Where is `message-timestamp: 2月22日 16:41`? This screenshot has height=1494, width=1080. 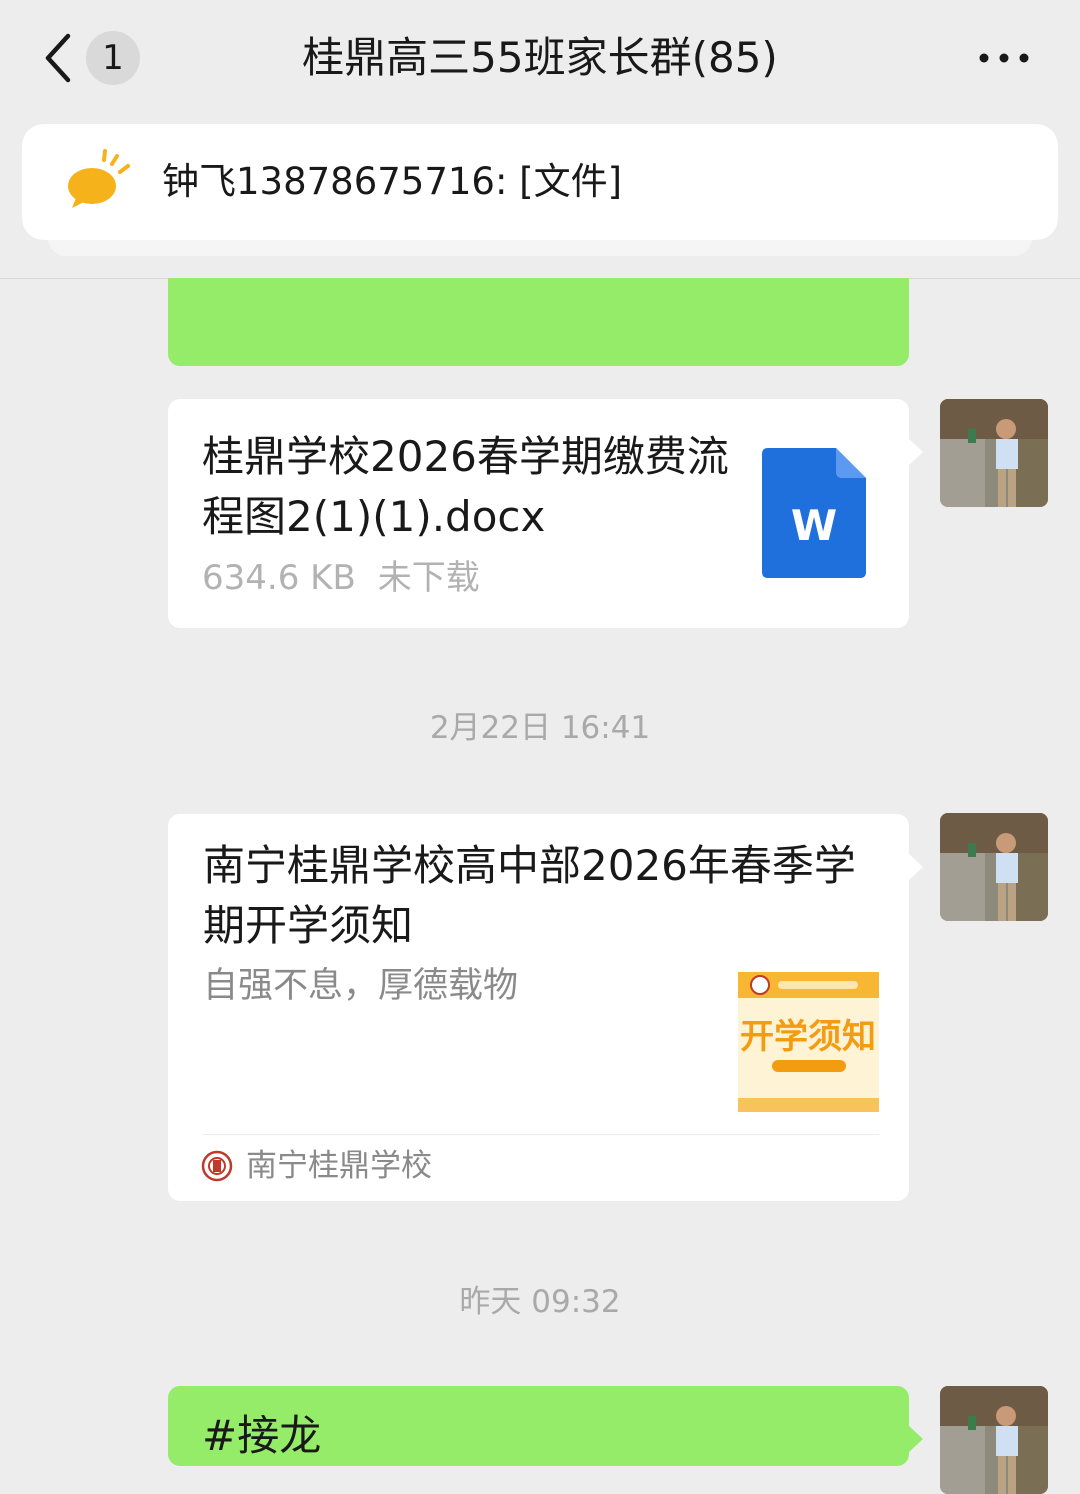
message-timestamp: 2月22日 16:41 is located at coordinates (540, 728).